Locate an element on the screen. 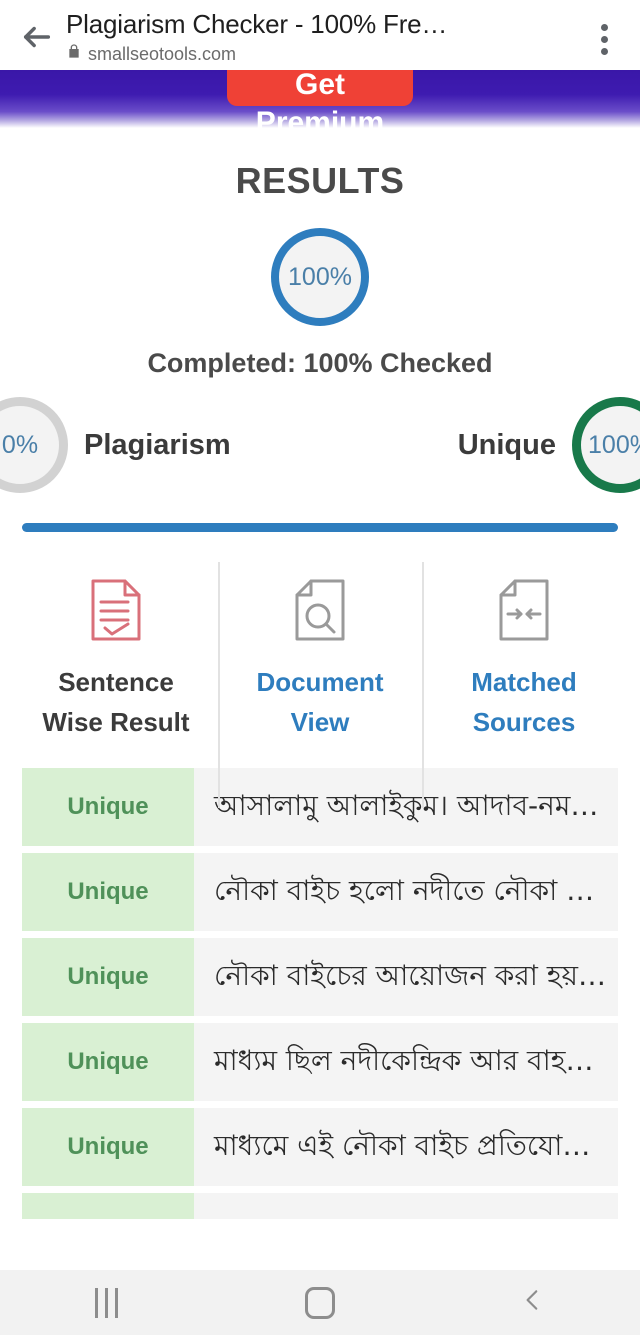 This screenshot has width=640, height=1335. get-premium-button-subline: Premium is located at coordinates (320, 117).